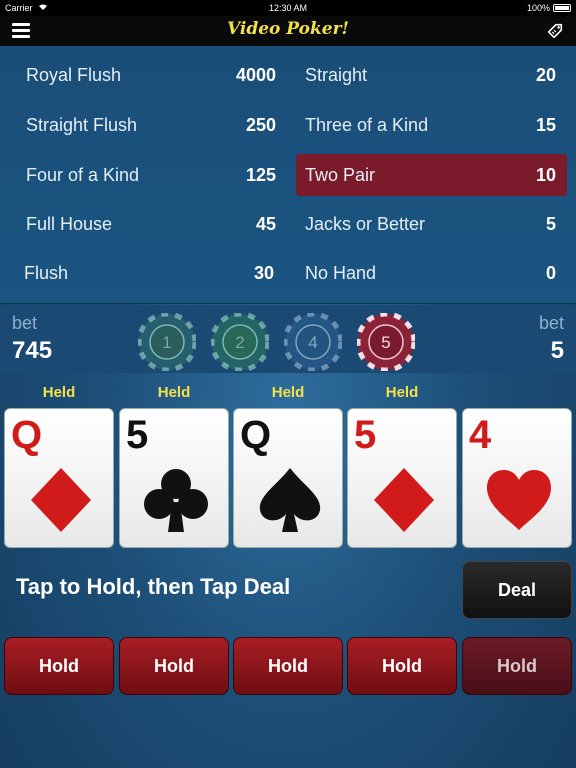 Image resolution: width=576 pixels, height=768 pixels. Describe the element at coordinates (430, 273) in the screenshot. I see `paytable-row-no-hand: No Hand 0` at that location.